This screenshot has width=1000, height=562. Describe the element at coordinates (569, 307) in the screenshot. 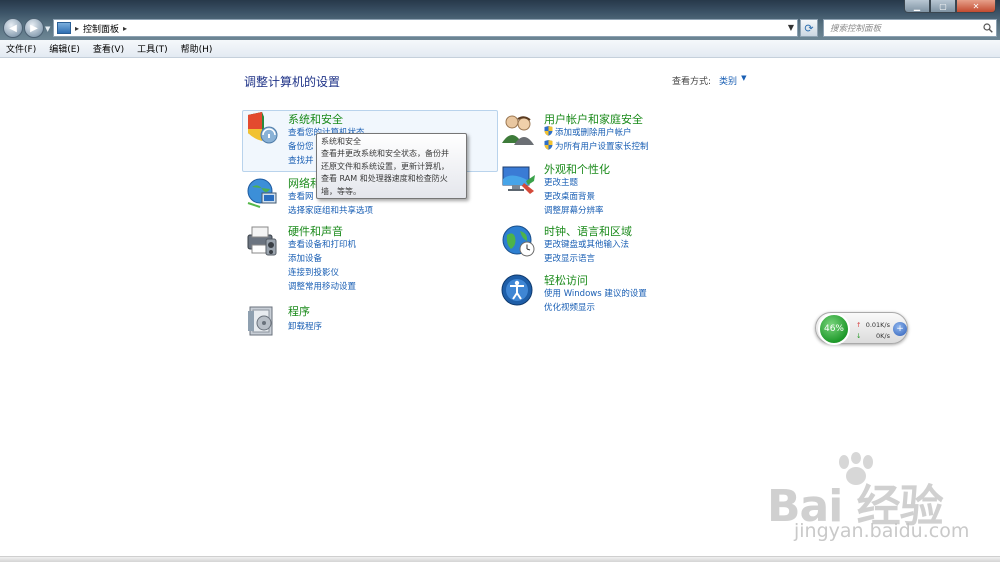

I see `link-optimize-display: 优化视频显示` at that location.